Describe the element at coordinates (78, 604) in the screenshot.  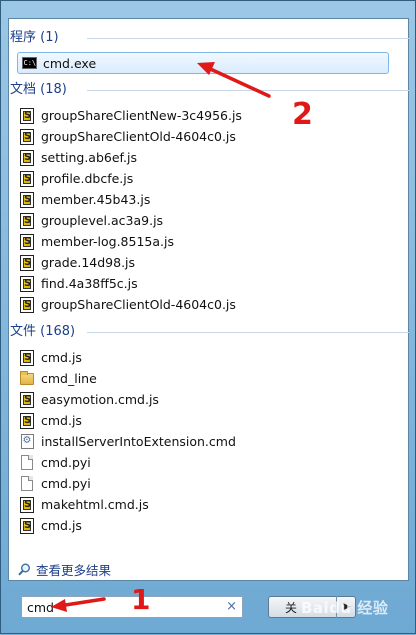
I see `annotation-arrow-1-icon` at that location.